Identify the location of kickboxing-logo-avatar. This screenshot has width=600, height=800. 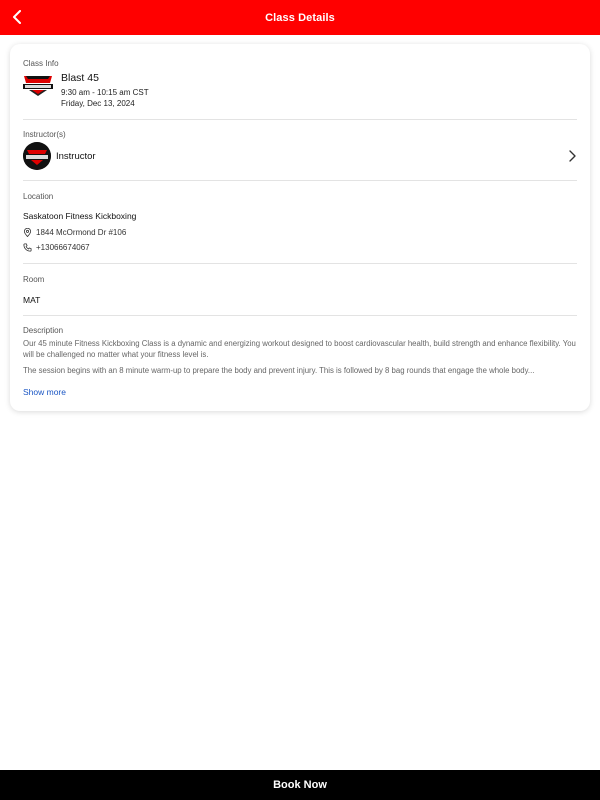
(37, 156).